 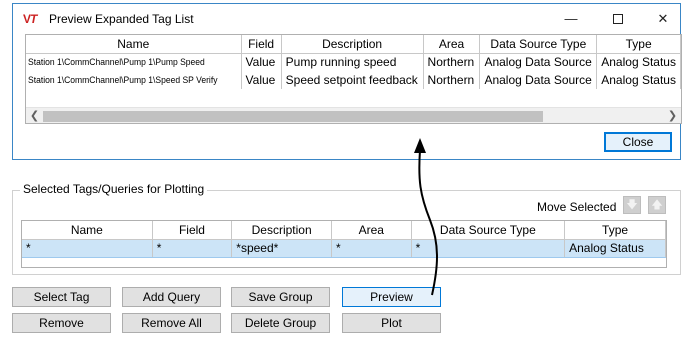 What do you see at coordinates (346, 19) in the screenshot?
I see `dialog-titlebar: VT Preview Expanded Tag List — ✕` at bounding box center [346, 19].